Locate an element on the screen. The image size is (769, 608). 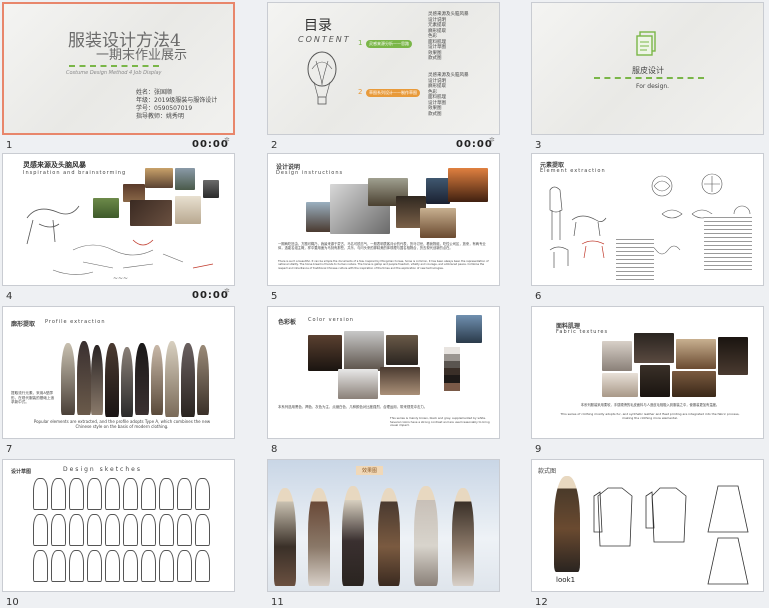
horse-photo is located at coordinates (159, 178).